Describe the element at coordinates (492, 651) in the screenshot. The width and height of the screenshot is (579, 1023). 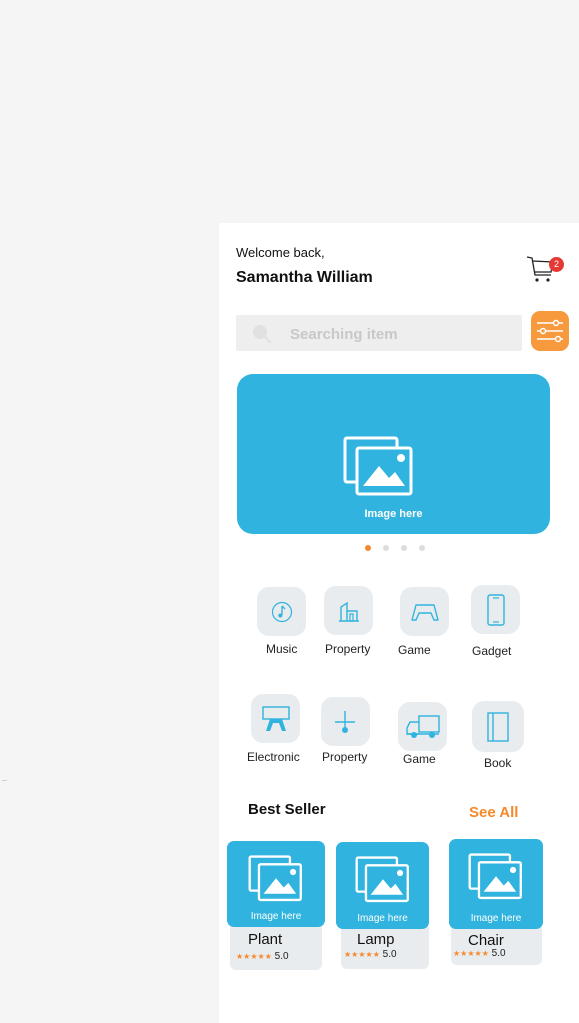
I see `category-label: Gadget` at that location.